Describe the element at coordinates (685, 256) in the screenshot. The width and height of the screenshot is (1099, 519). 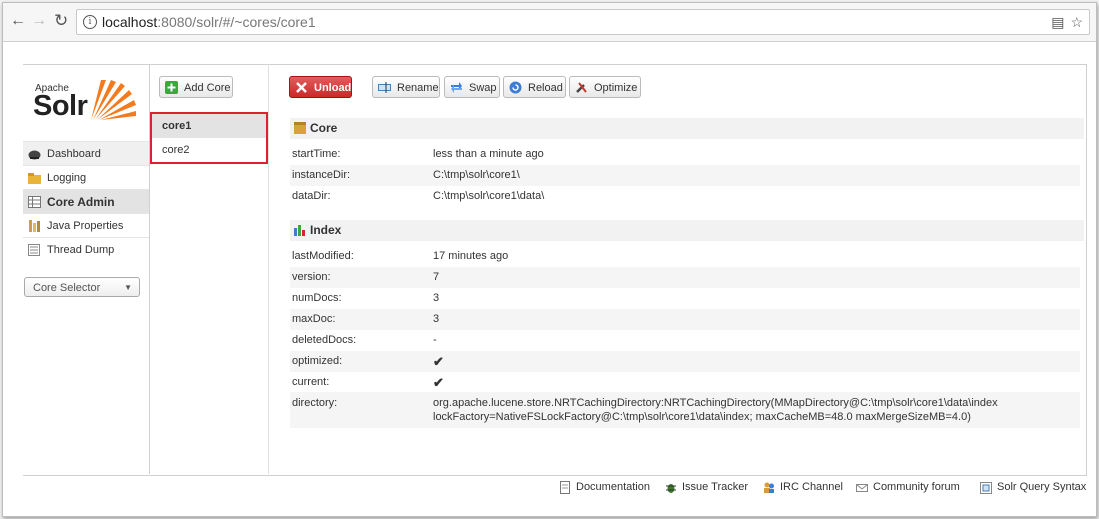
I see `index-row-lastmodified: lastModified: 17 minutes ago` at that location.